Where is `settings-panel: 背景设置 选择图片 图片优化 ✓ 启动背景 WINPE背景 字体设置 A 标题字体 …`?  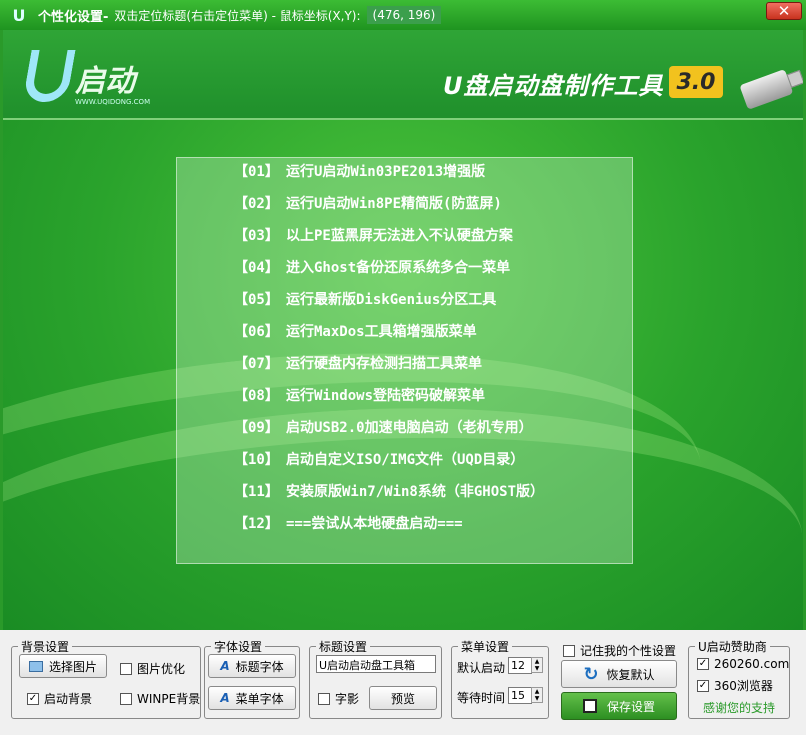 settings-panel: 背景设置 选择图片 图片优化 ✓ 启动背景 WINPE背景 字体设置 A 标题字体 … is located at coordinates (403, 682).